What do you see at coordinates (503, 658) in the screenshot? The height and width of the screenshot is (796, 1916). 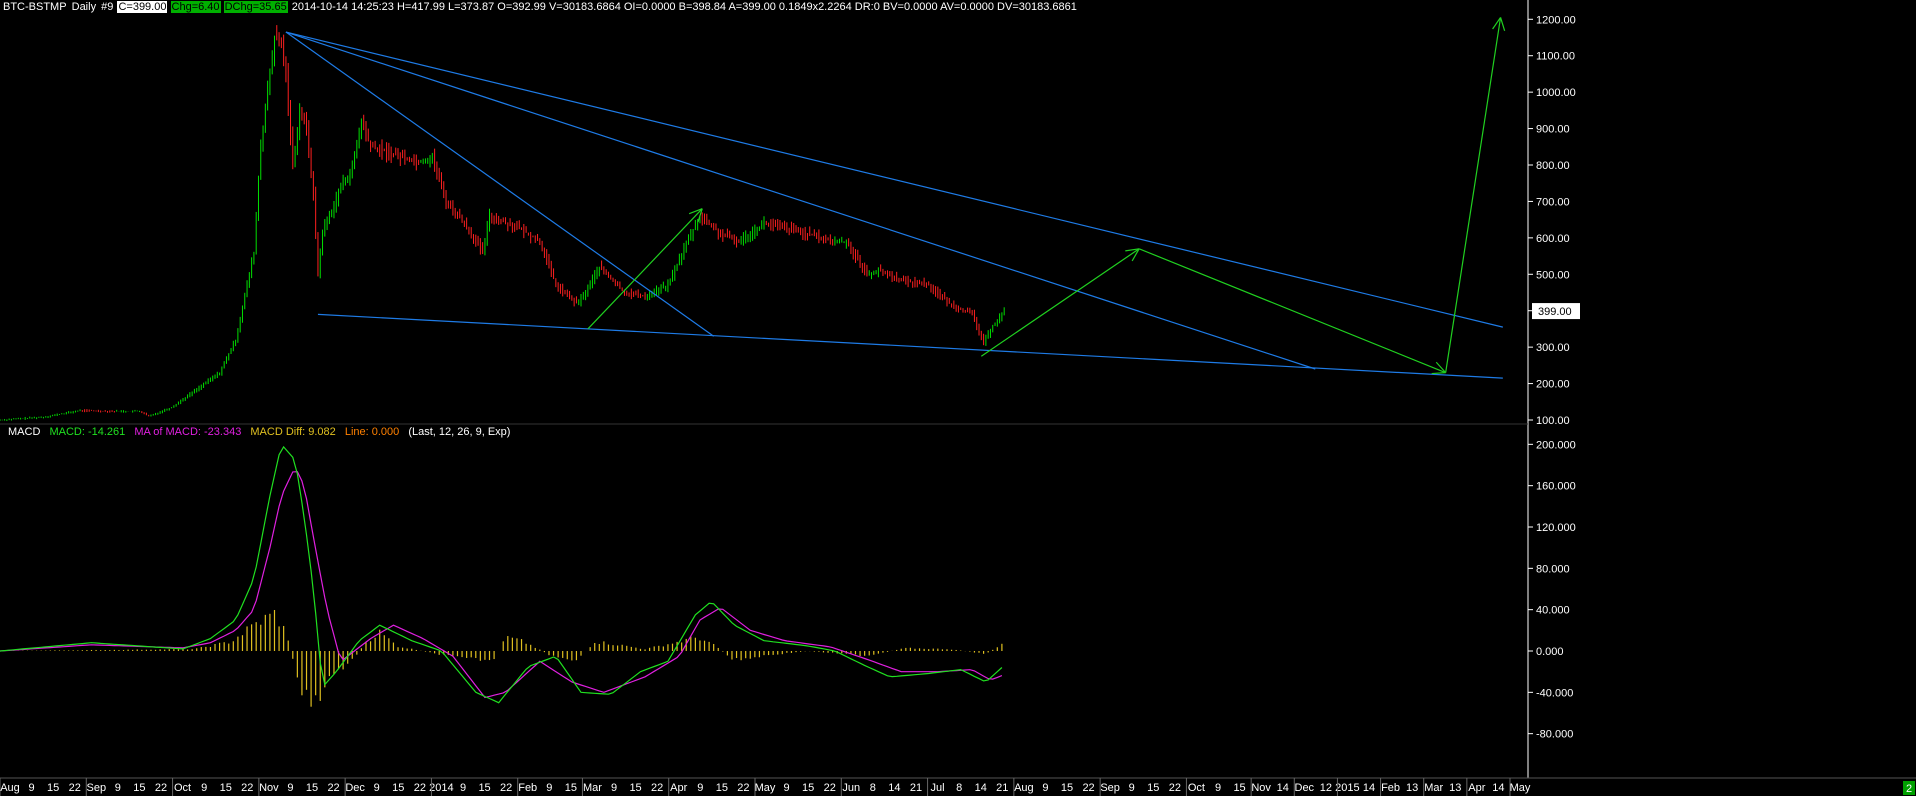 I see `macd-histogram` at bounding box center [503, 658].